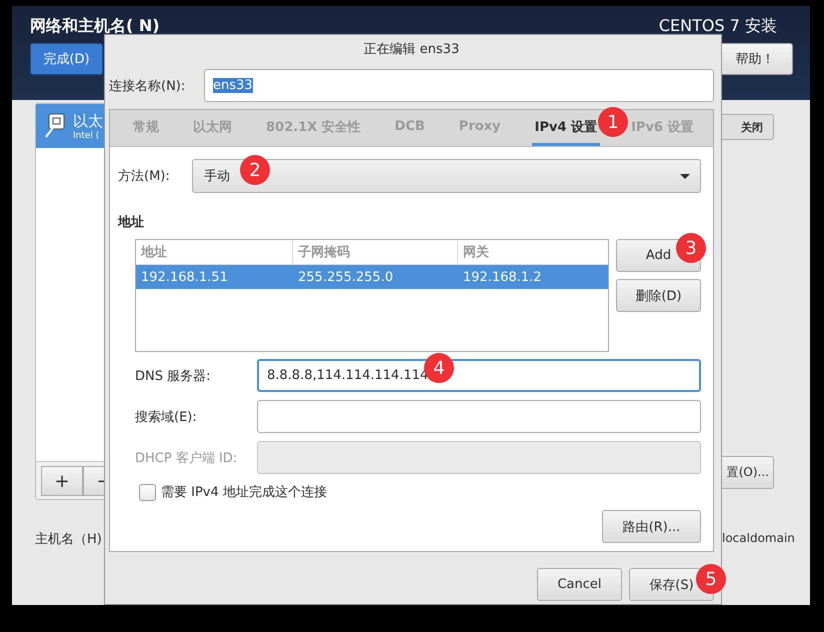 This screenshot has height=632, width=824. What do you see at coordinates (184, 277) in the screenshot?
I see `table-cell-text: 192.168.1.51` at bounding box center [184, 277].